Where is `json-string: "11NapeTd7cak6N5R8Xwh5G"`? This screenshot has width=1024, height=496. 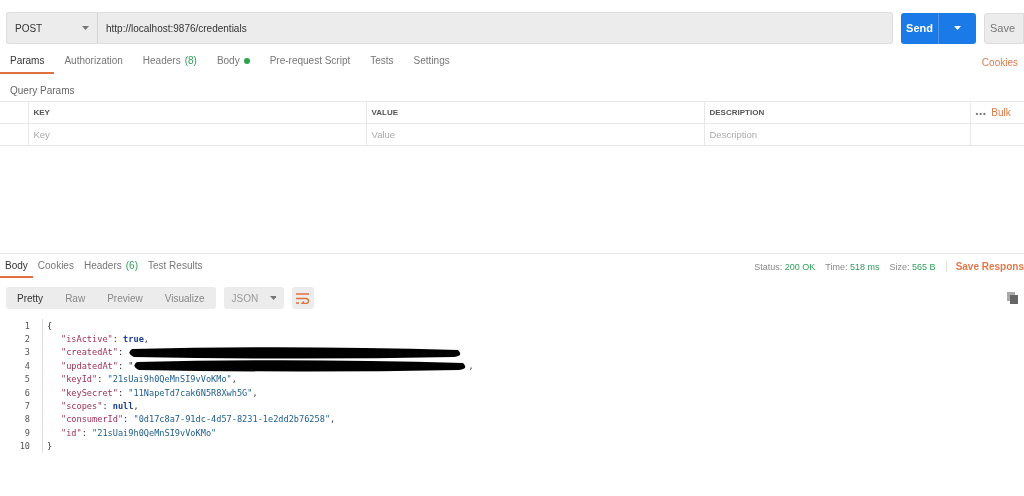 json-string: "11NapeTd7cak6N5R8Xwh5G" is located at coordinates (190, 392).